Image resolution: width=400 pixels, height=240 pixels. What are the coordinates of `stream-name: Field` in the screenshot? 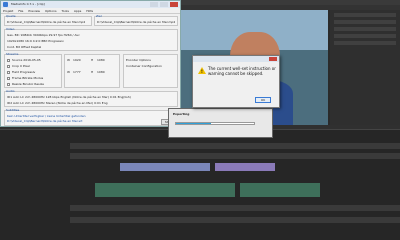 It's located at (15, 72).